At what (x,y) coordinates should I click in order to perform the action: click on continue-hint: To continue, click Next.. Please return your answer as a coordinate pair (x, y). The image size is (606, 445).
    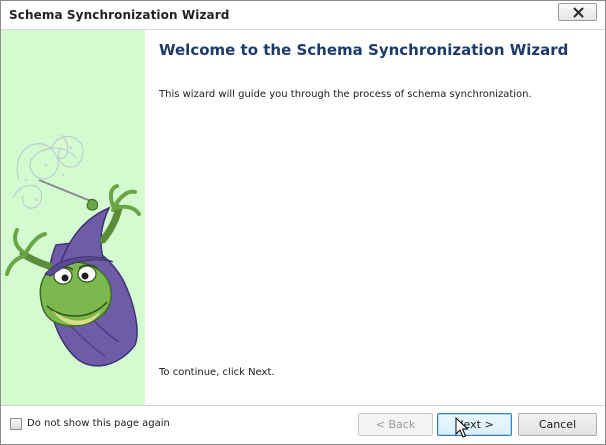
    Looking at the image, I should click on (217, 372).